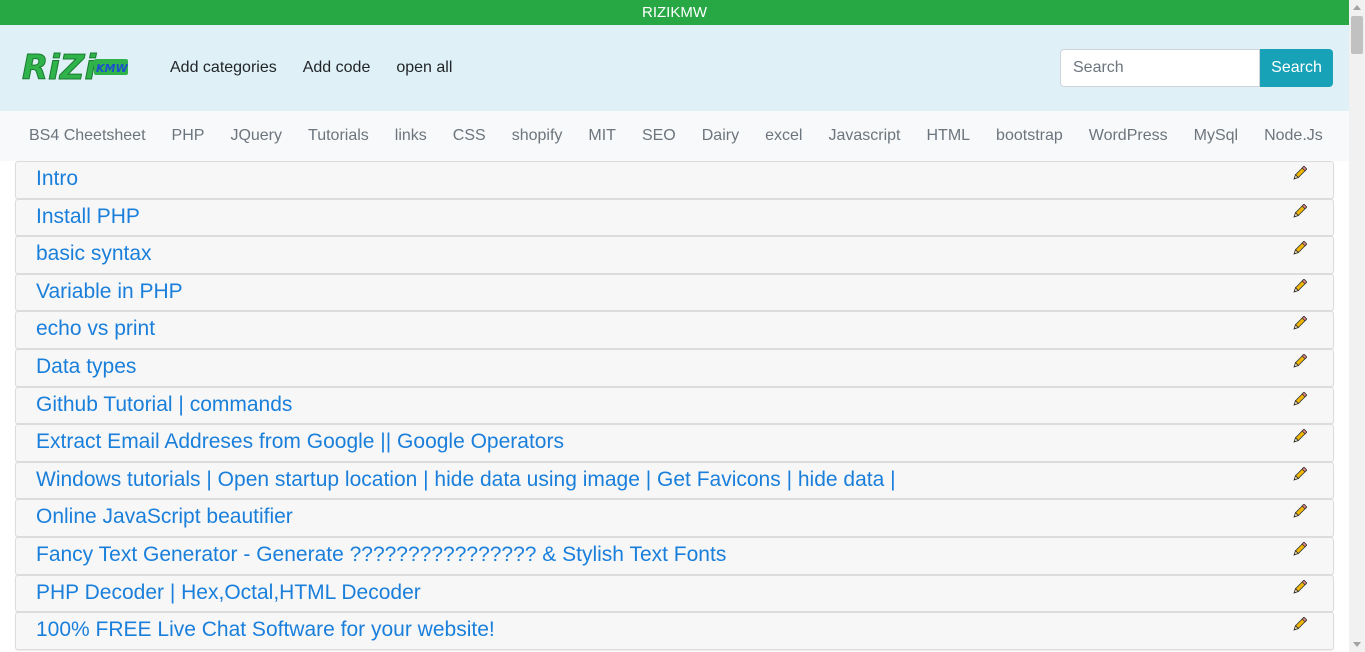  What do you see at coordinates (674, 180) in the screenshot?
I see `list-item: Intro` at bounding box center [674, 180].